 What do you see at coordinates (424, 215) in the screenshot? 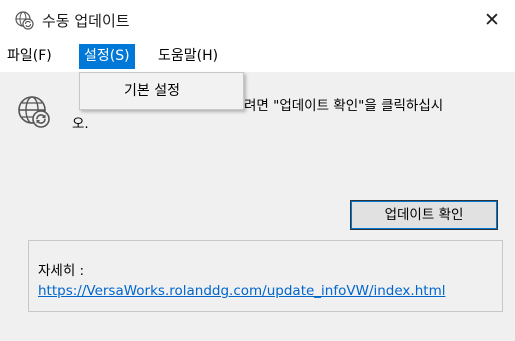
I see `check-update-button: 업데이트 확인` at bounding box center [424, 215].